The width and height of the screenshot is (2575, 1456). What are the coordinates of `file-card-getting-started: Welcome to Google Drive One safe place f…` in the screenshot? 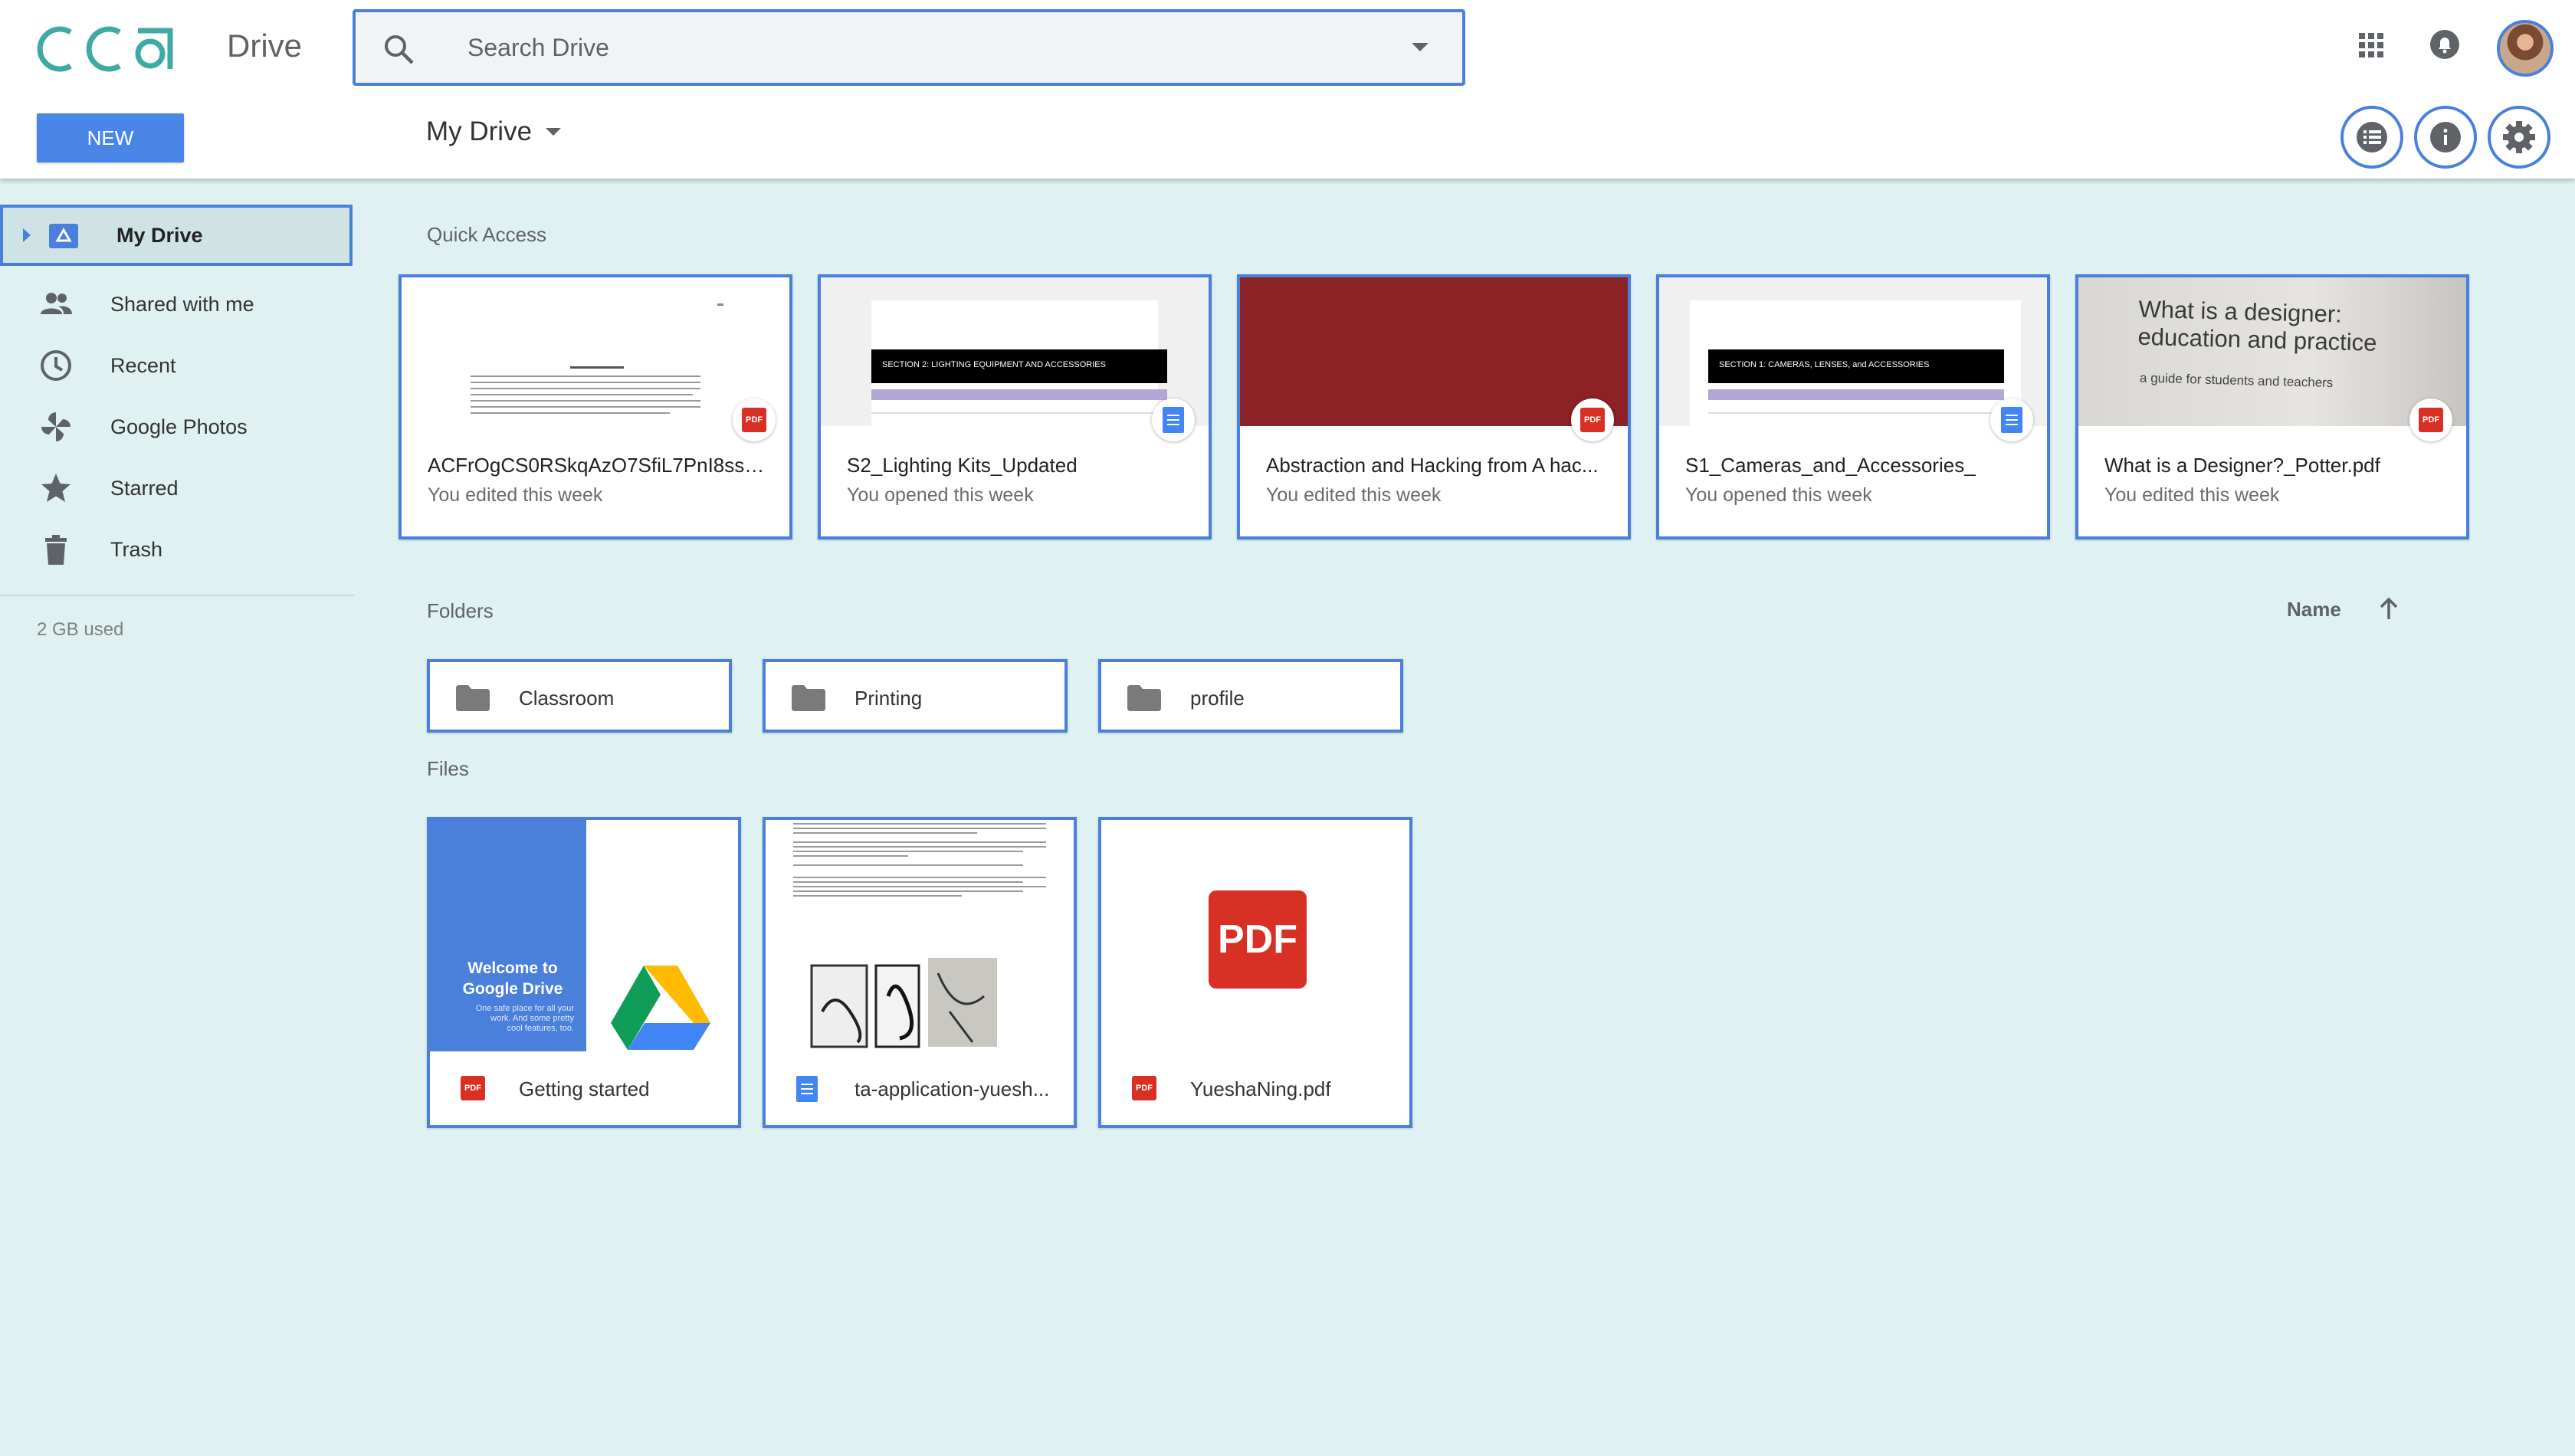 It's located at (584, 972).